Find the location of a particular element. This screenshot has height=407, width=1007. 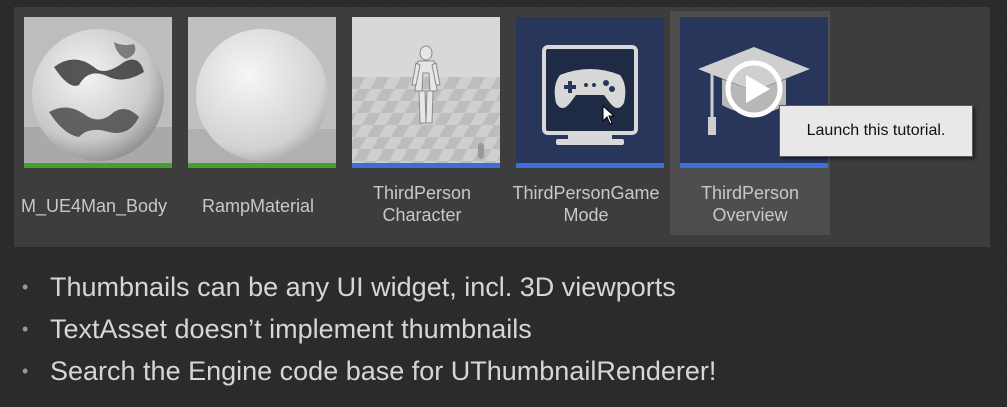

asset-tile-thirdperson-character: ThirdPerson Character is located at coordinates (422, 121).